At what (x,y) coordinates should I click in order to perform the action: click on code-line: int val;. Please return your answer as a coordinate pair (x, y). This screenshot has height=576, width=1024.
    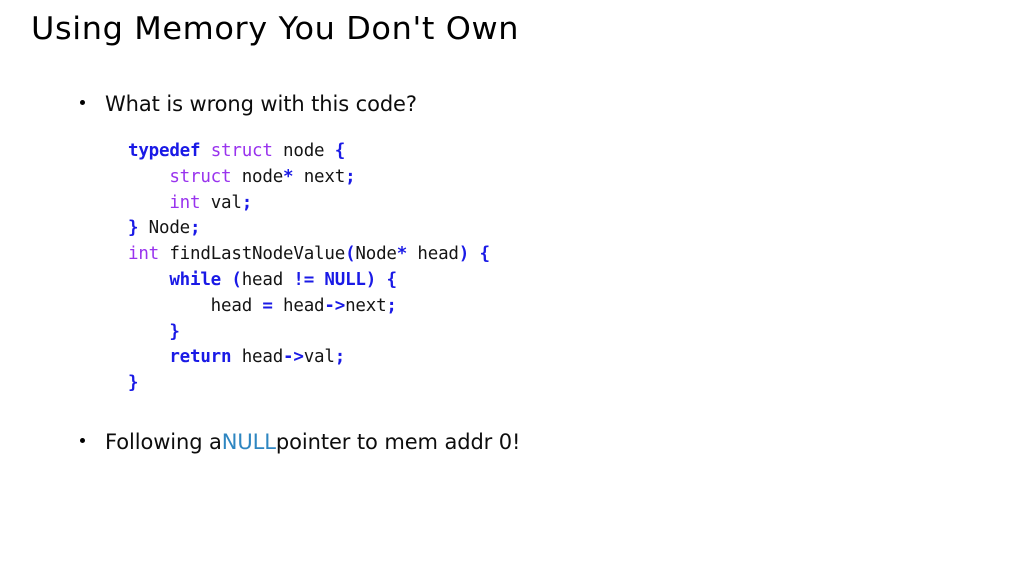
    Looking at the image, I should click on (309, 204).